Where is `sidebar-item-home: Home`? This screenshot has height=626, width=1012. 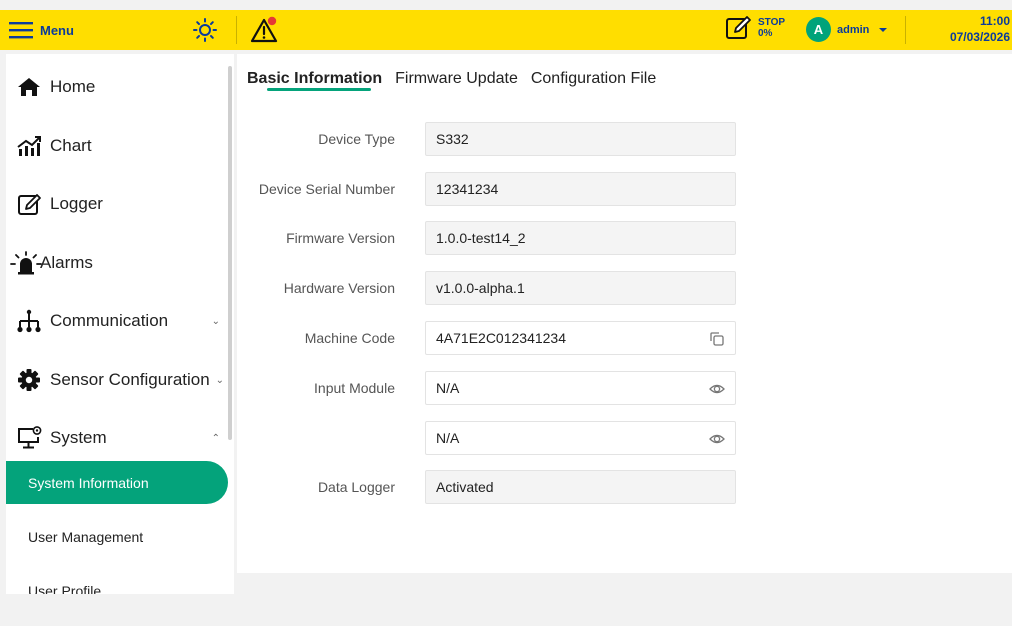 sidebar-item-home: Home is located at coordinates (117, 87).